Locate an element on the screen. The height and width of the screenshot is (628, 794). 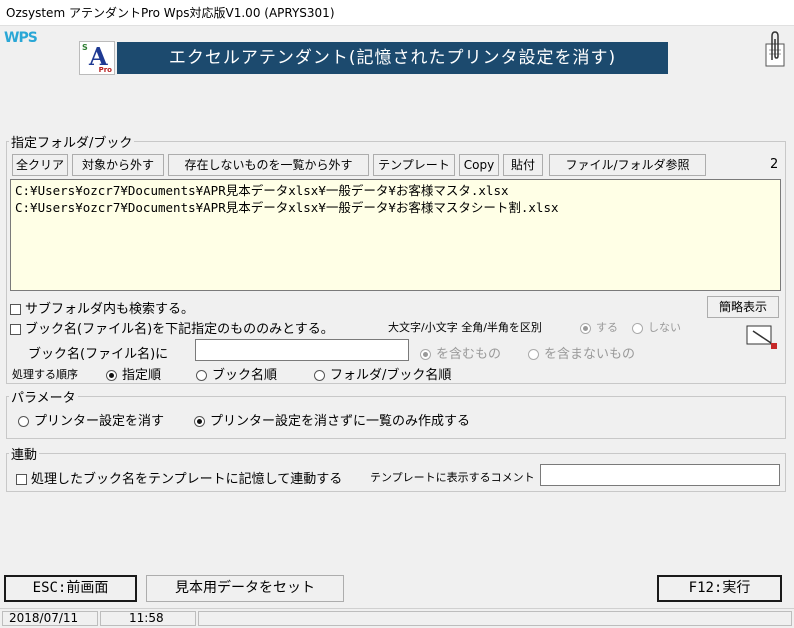
case-yes-option: する is located at coordinates (599, 327).